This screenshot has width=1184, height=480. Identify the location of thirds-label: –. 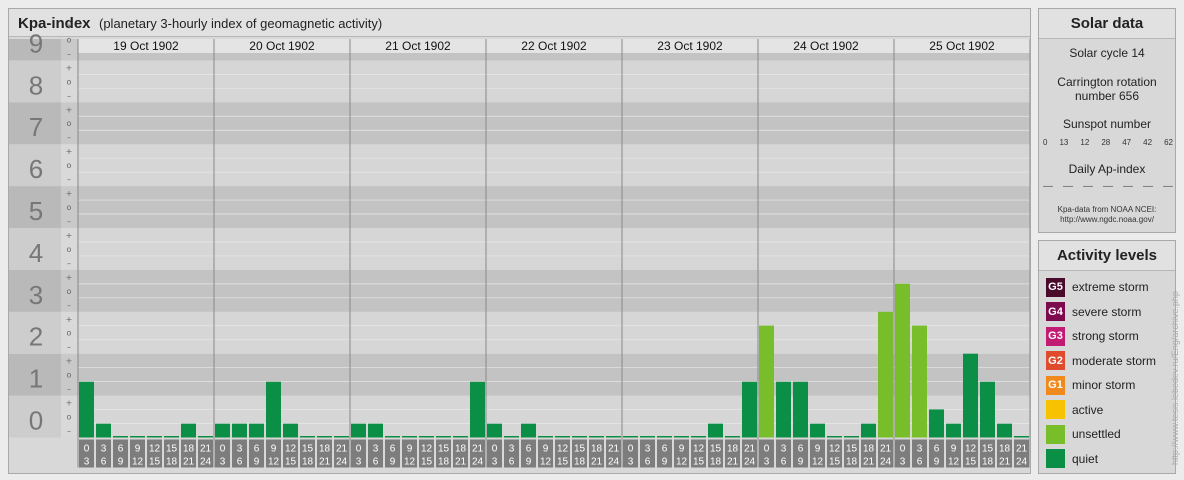
(69, 305).